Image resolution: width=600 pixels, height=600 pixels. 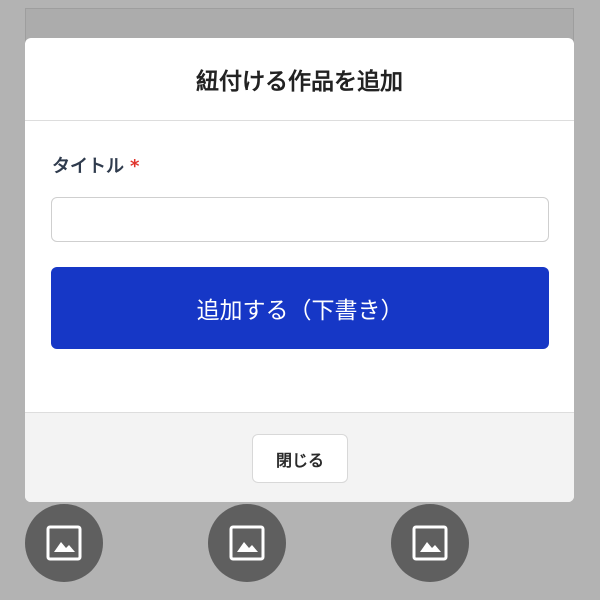 What do you see at coordinates (135, 166) in the screenshot?
I see `required-mark: *` at bounding box center [135, 166].